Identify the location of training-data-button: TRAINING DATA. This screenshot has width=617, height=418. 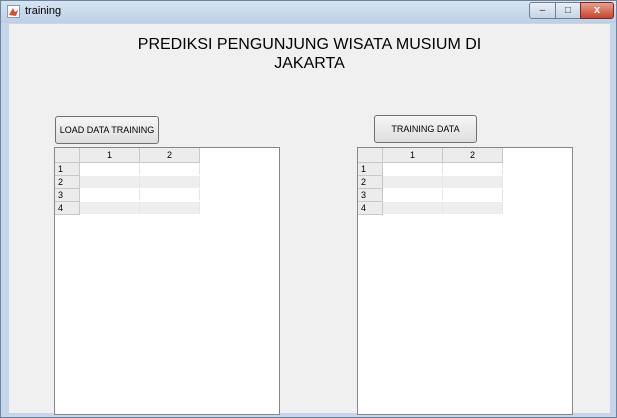
(425, 129).